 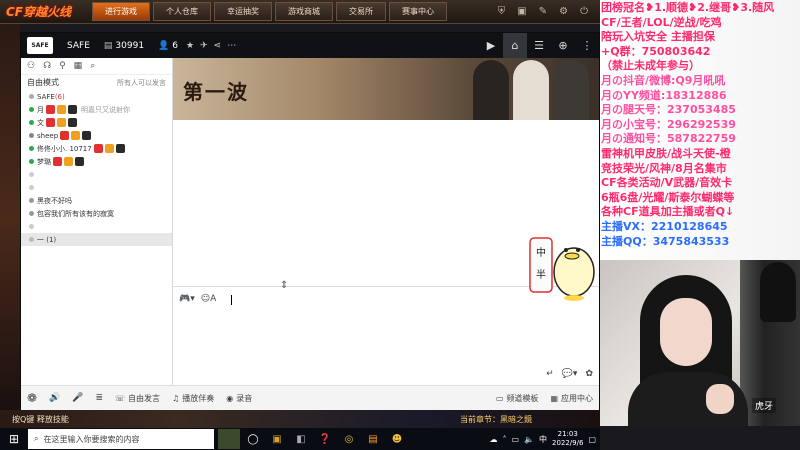 I want to click on location-icon: ⚲, so click(x=62, y=66).